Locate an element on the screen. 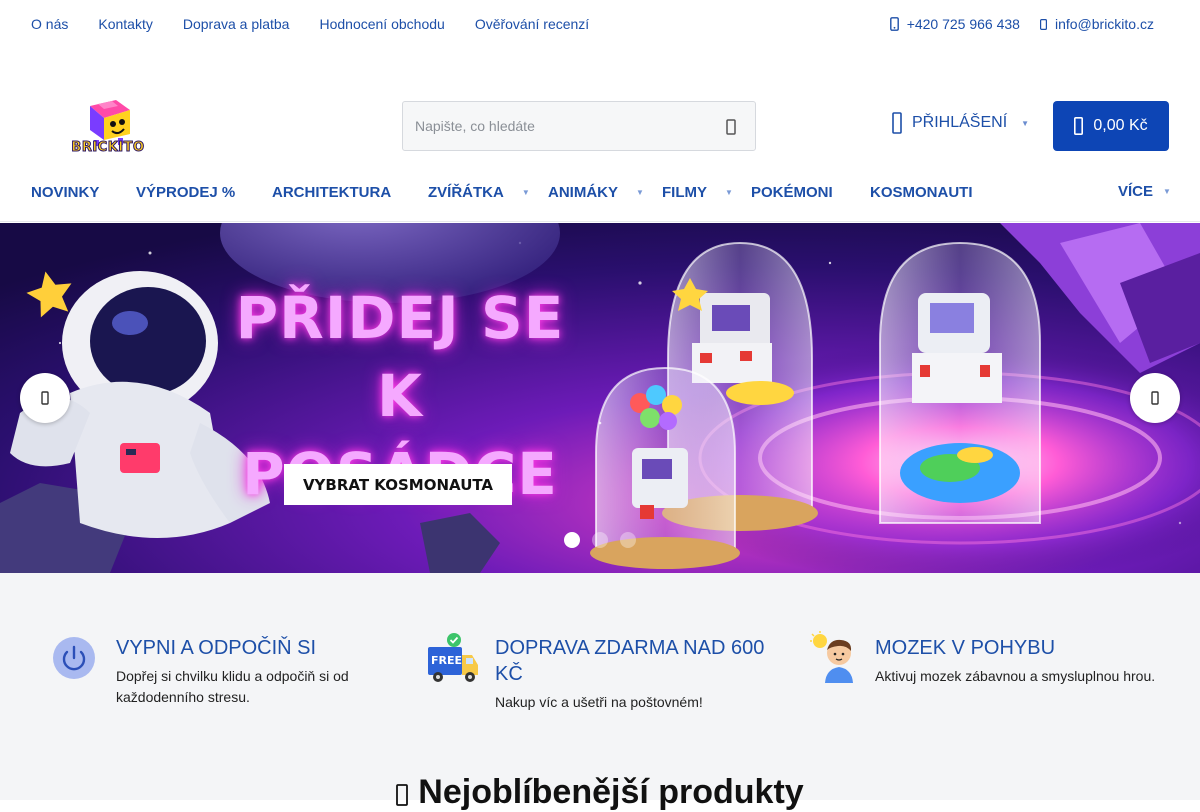  nav-item-filmy: FILMY ▼ is located at coordinates (697, 192).